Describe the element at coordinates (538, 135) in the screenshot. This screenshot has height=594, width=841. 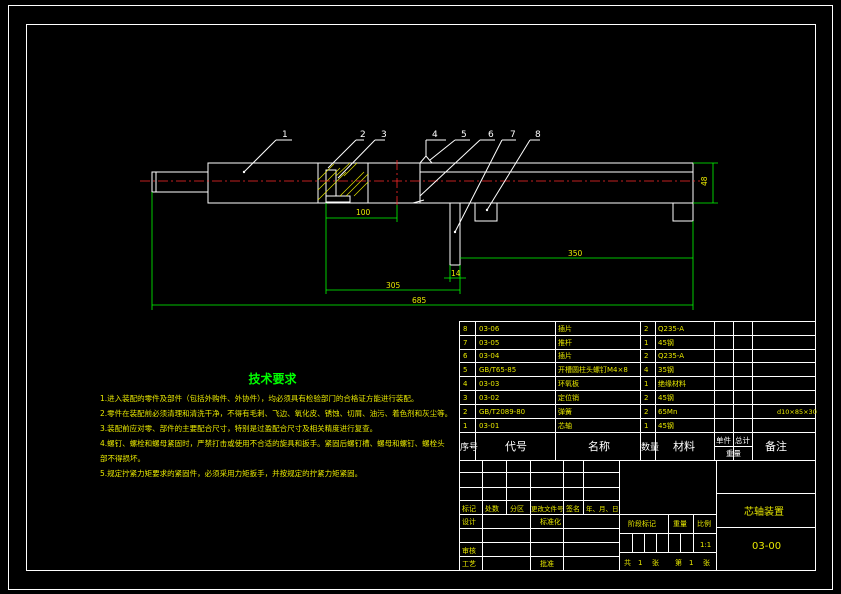
I see `part-label-8: 8` at that location.